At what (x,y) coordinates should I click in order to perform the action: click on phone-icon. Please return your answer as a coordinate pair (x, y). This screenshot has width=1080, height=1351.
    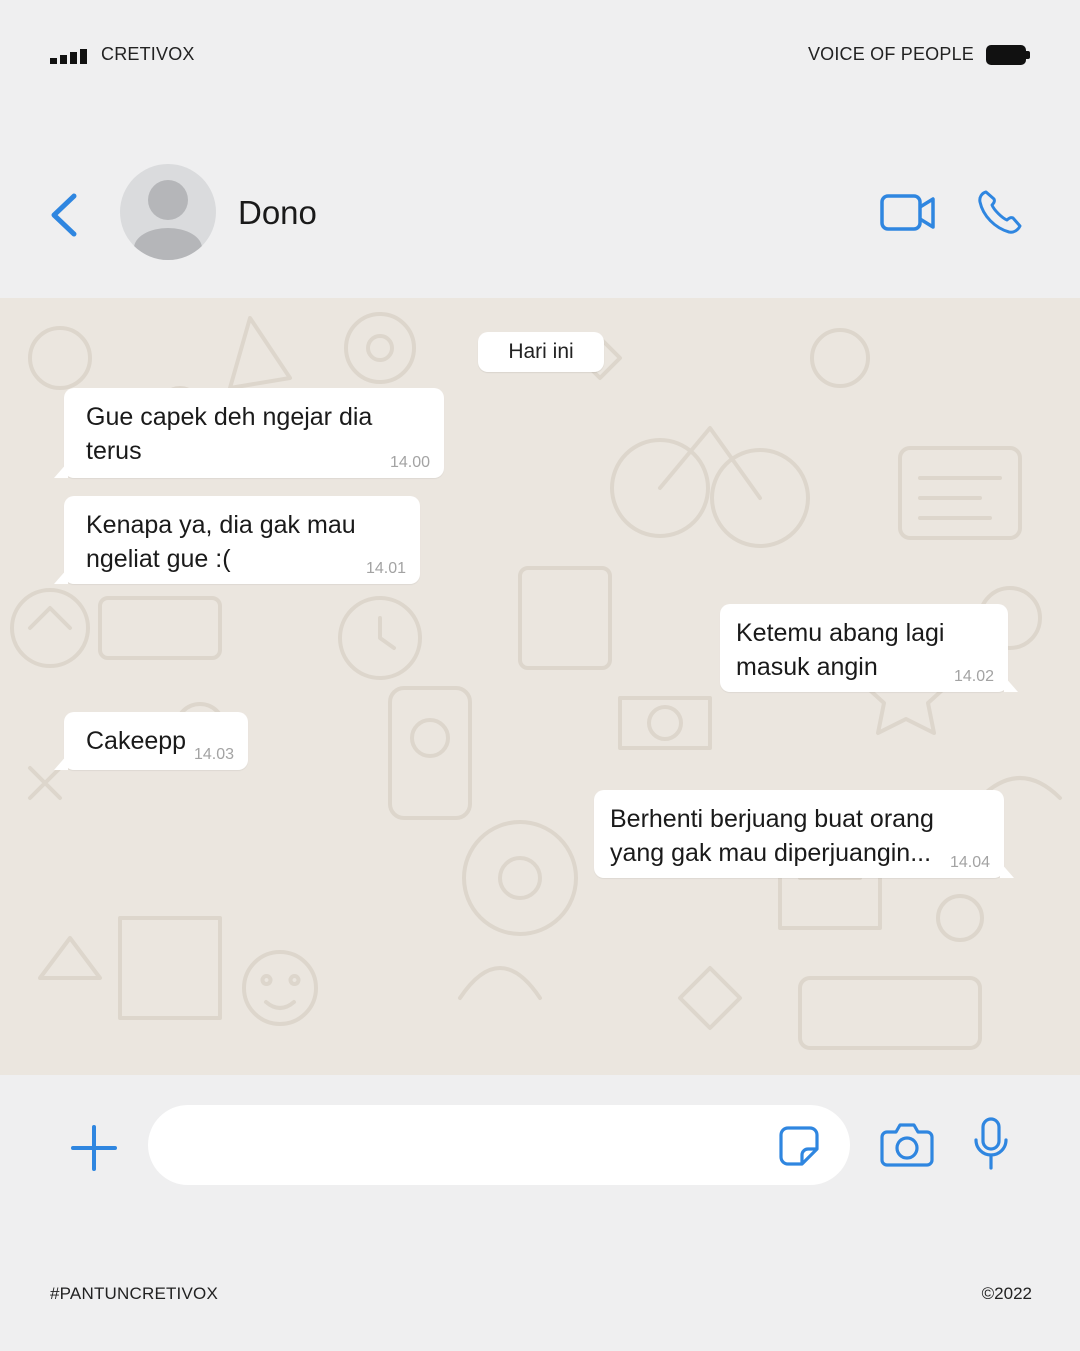
    Looking at the image, I should click on (1000, 212).